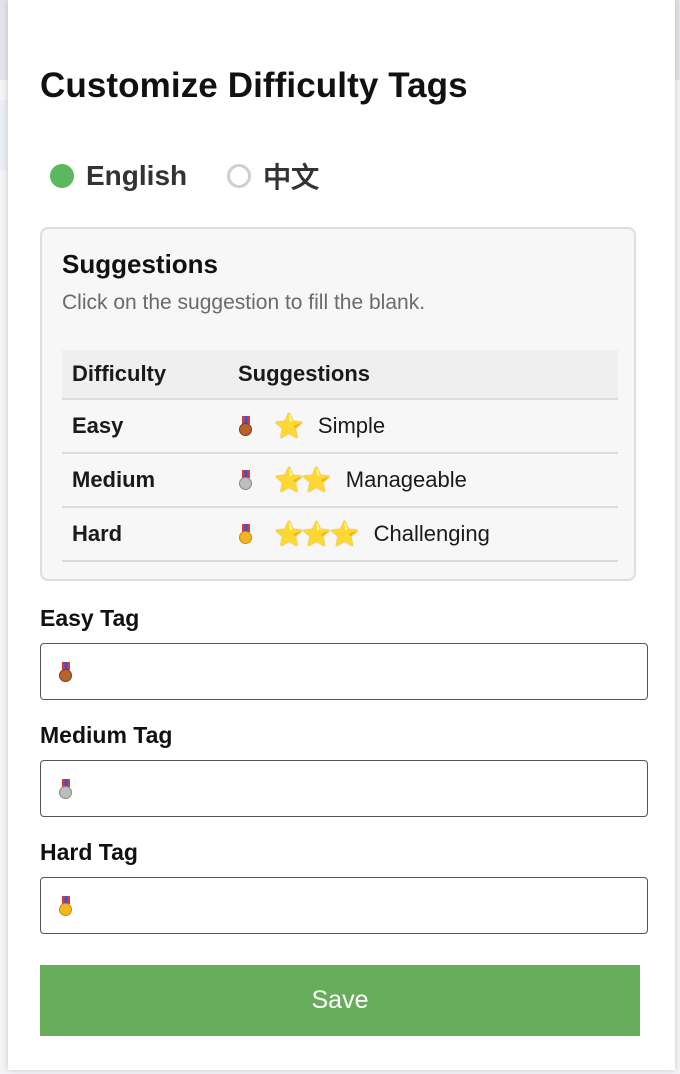 This screenshot has height=1074, width=680. What do you see at coordinates (431, 533) in the screenshot?
I see `suggestion-text: Challenging` at bounding box center [431, 533].